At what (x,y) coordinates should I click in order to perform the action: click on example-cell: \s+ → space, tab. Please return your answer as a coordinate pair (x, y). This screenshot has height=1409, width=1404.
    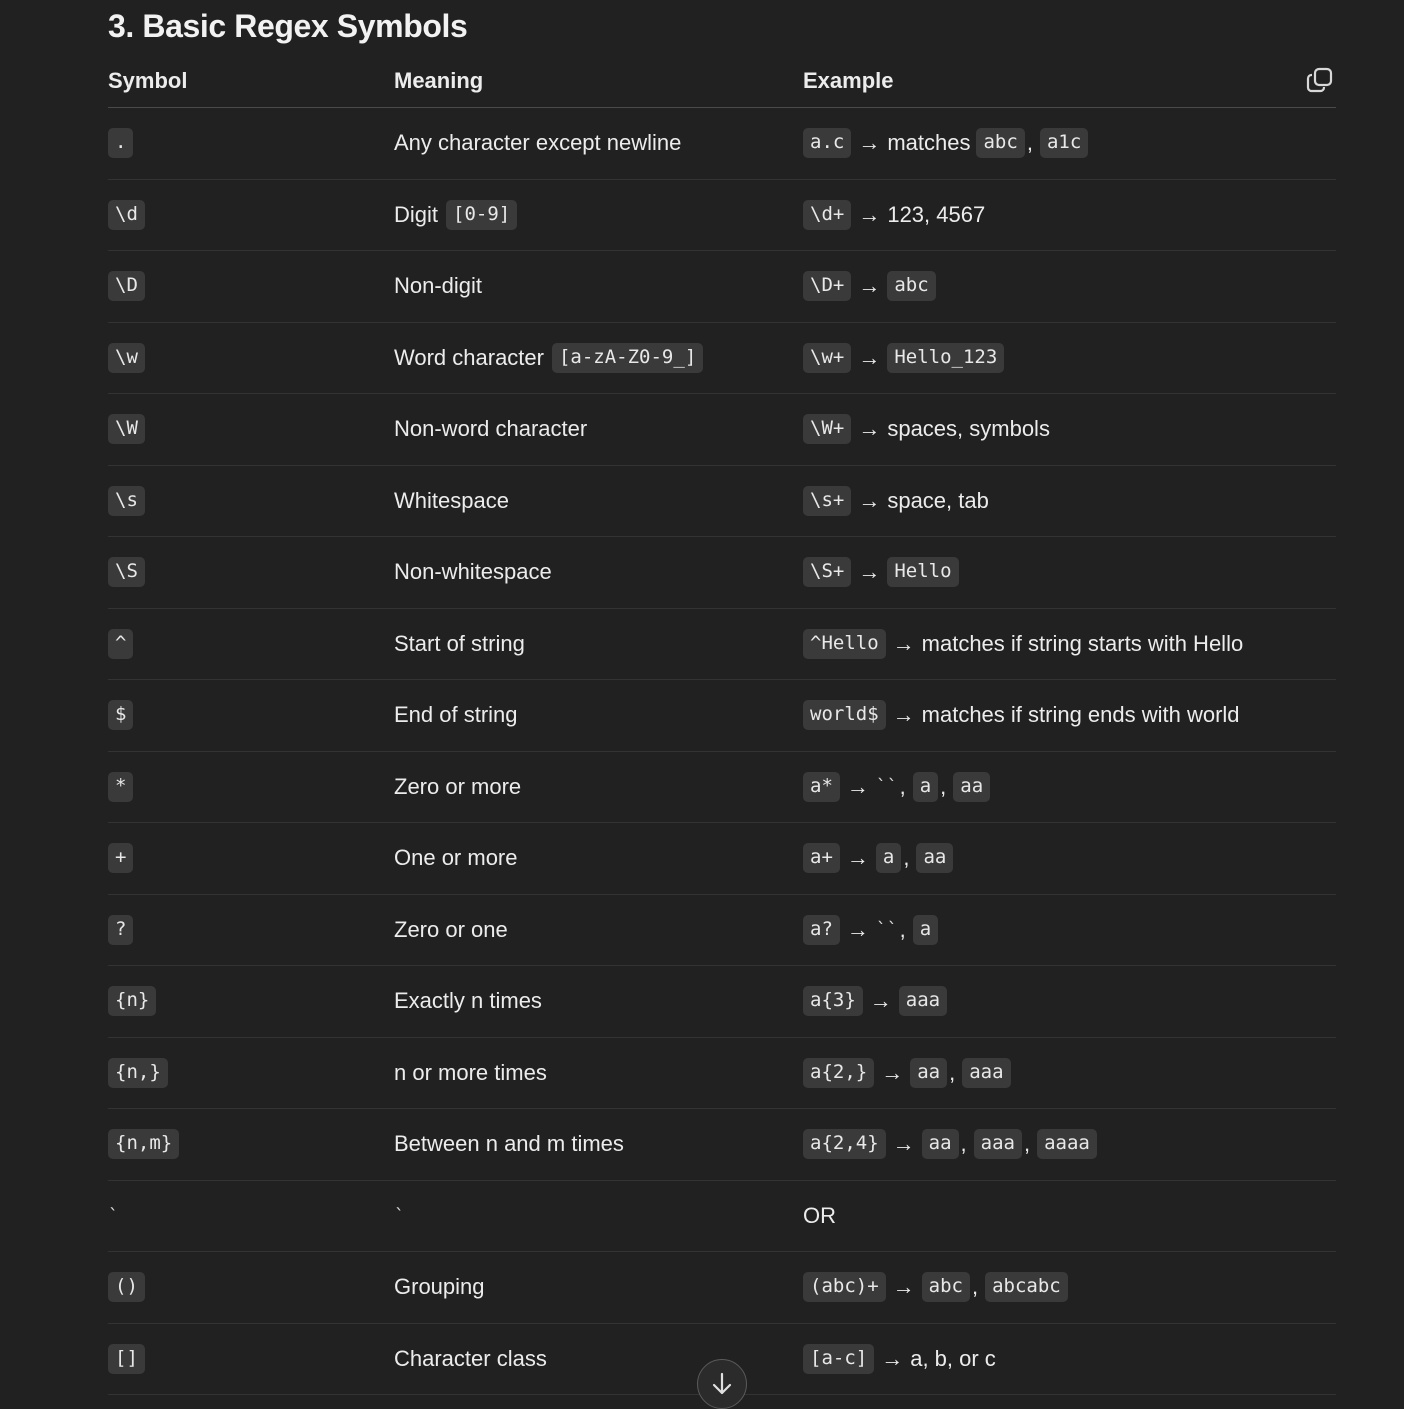
    Looking at the image, I should click on (896, 500).